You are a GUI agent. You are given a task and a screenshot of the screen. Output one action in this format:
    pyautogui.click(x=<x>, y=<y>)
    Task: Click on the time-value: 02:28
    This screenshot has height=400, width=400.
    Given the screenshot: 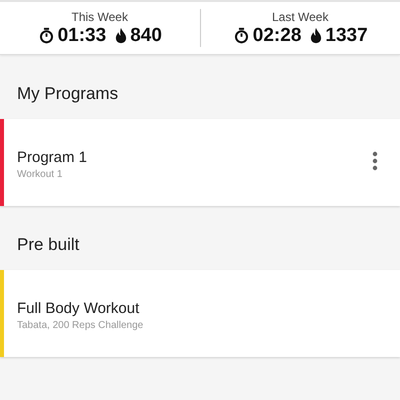 What is the action you would take?
    pyautogui.click(x=277, y=35)
    